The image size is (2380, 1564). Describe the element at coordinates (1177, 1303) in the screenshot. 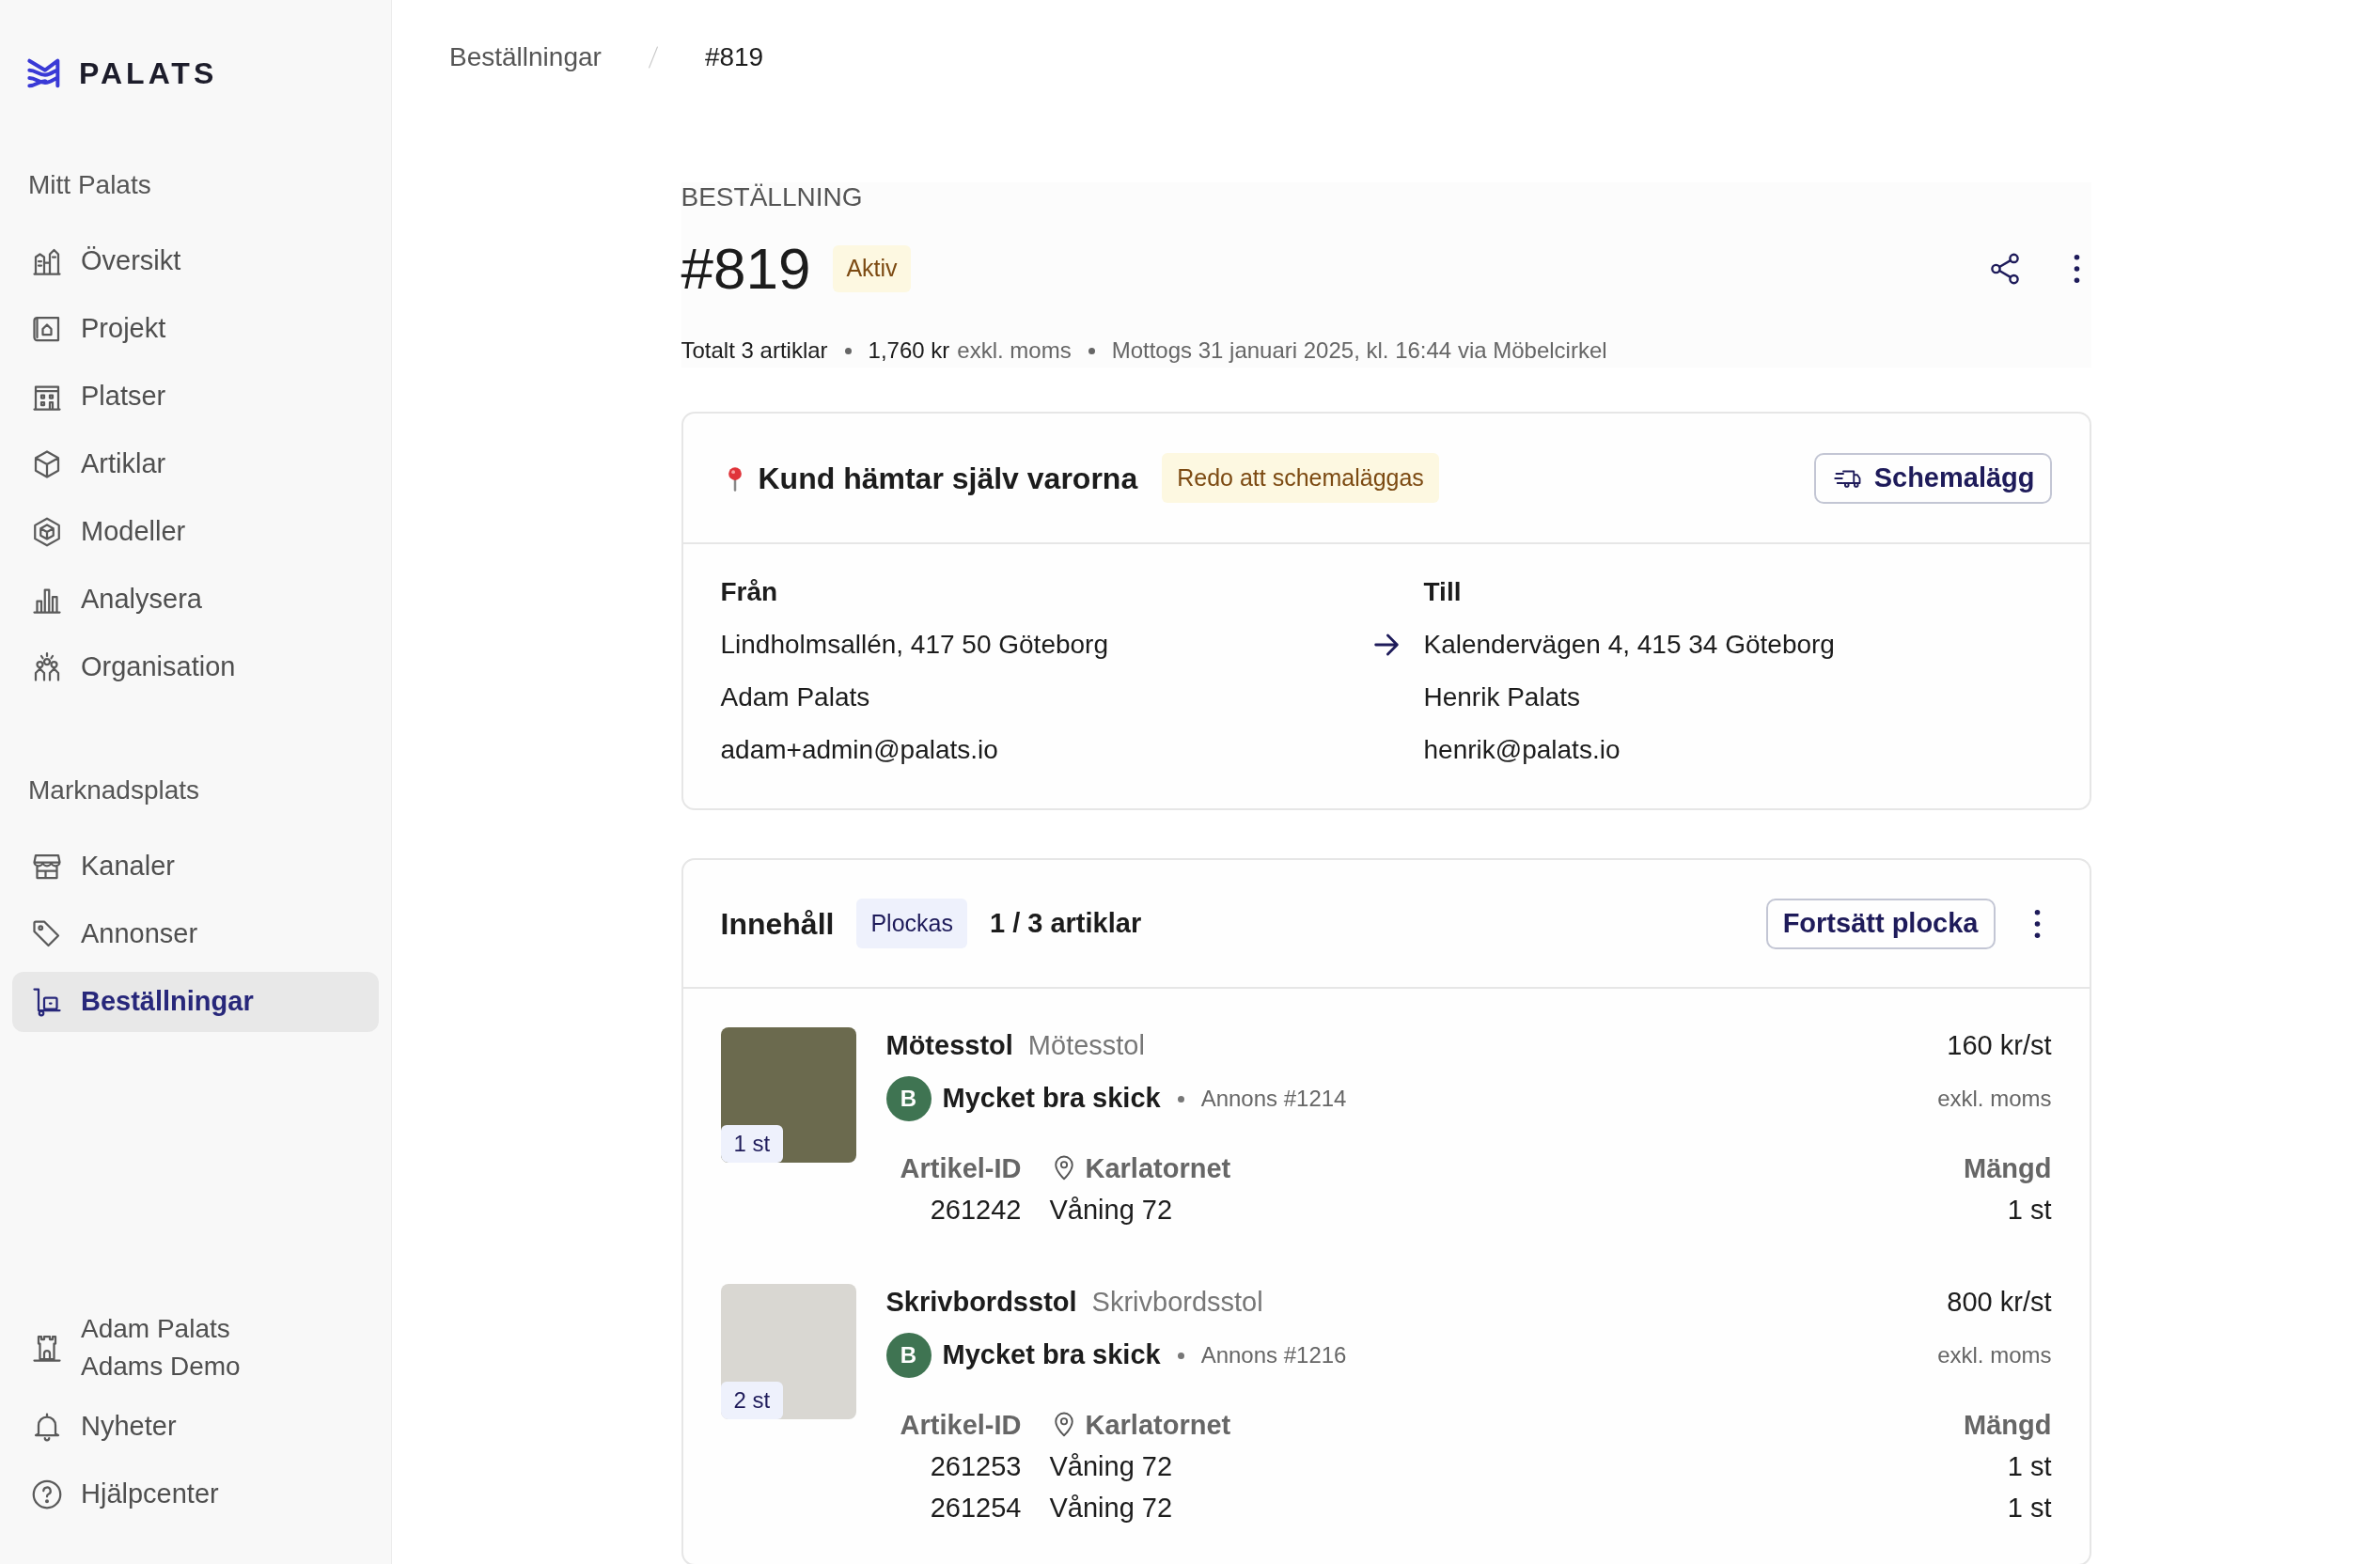

I see `item-model: Skrivbordsstol` at that location.